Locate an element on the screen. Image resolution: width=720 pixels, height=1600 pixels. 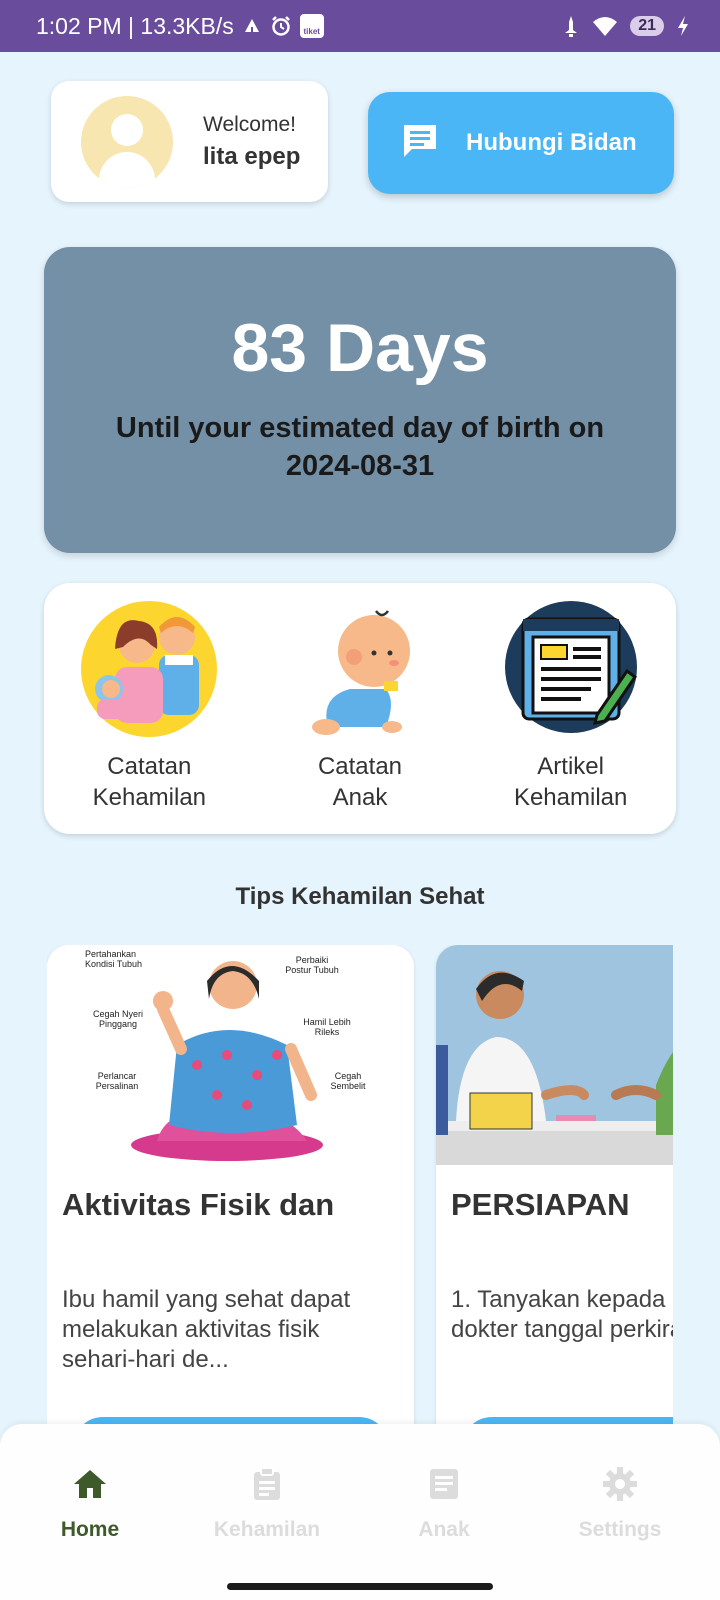
charging-icon is located at coordinates (683, 26).